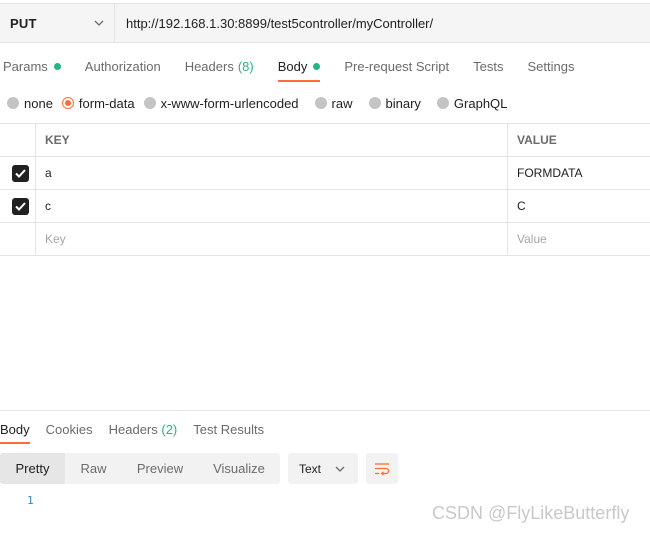 Image resolution: width=650 pixels, height=534 pixels. Describe the element at coordinates (325, 428) in the screenshot. I see `response-tabs: Body Cookies Headers (2) Test Results` at that location.